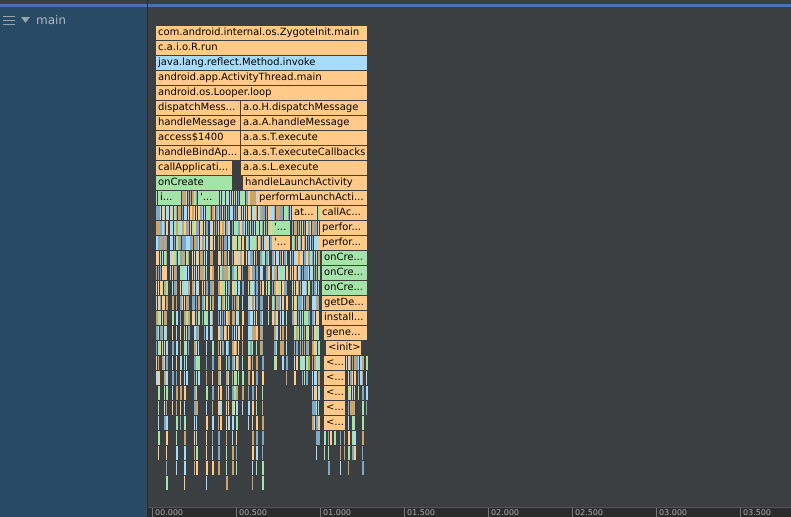 The image size is (791, 517). What do you see at coordinates (304, 108) in the screenshot?
I see `flame-frame: a.o.H.dispatchMessage` at bounding box center [304, 108].